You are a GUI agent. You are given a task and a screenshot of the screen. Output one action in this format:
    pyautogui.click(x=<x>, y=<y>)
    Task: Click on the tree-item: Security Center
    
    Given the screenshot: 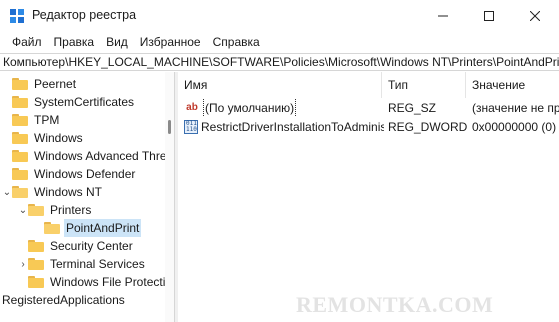 What is the action you would take?
    pyautogui.click(x=76, y=246)
    